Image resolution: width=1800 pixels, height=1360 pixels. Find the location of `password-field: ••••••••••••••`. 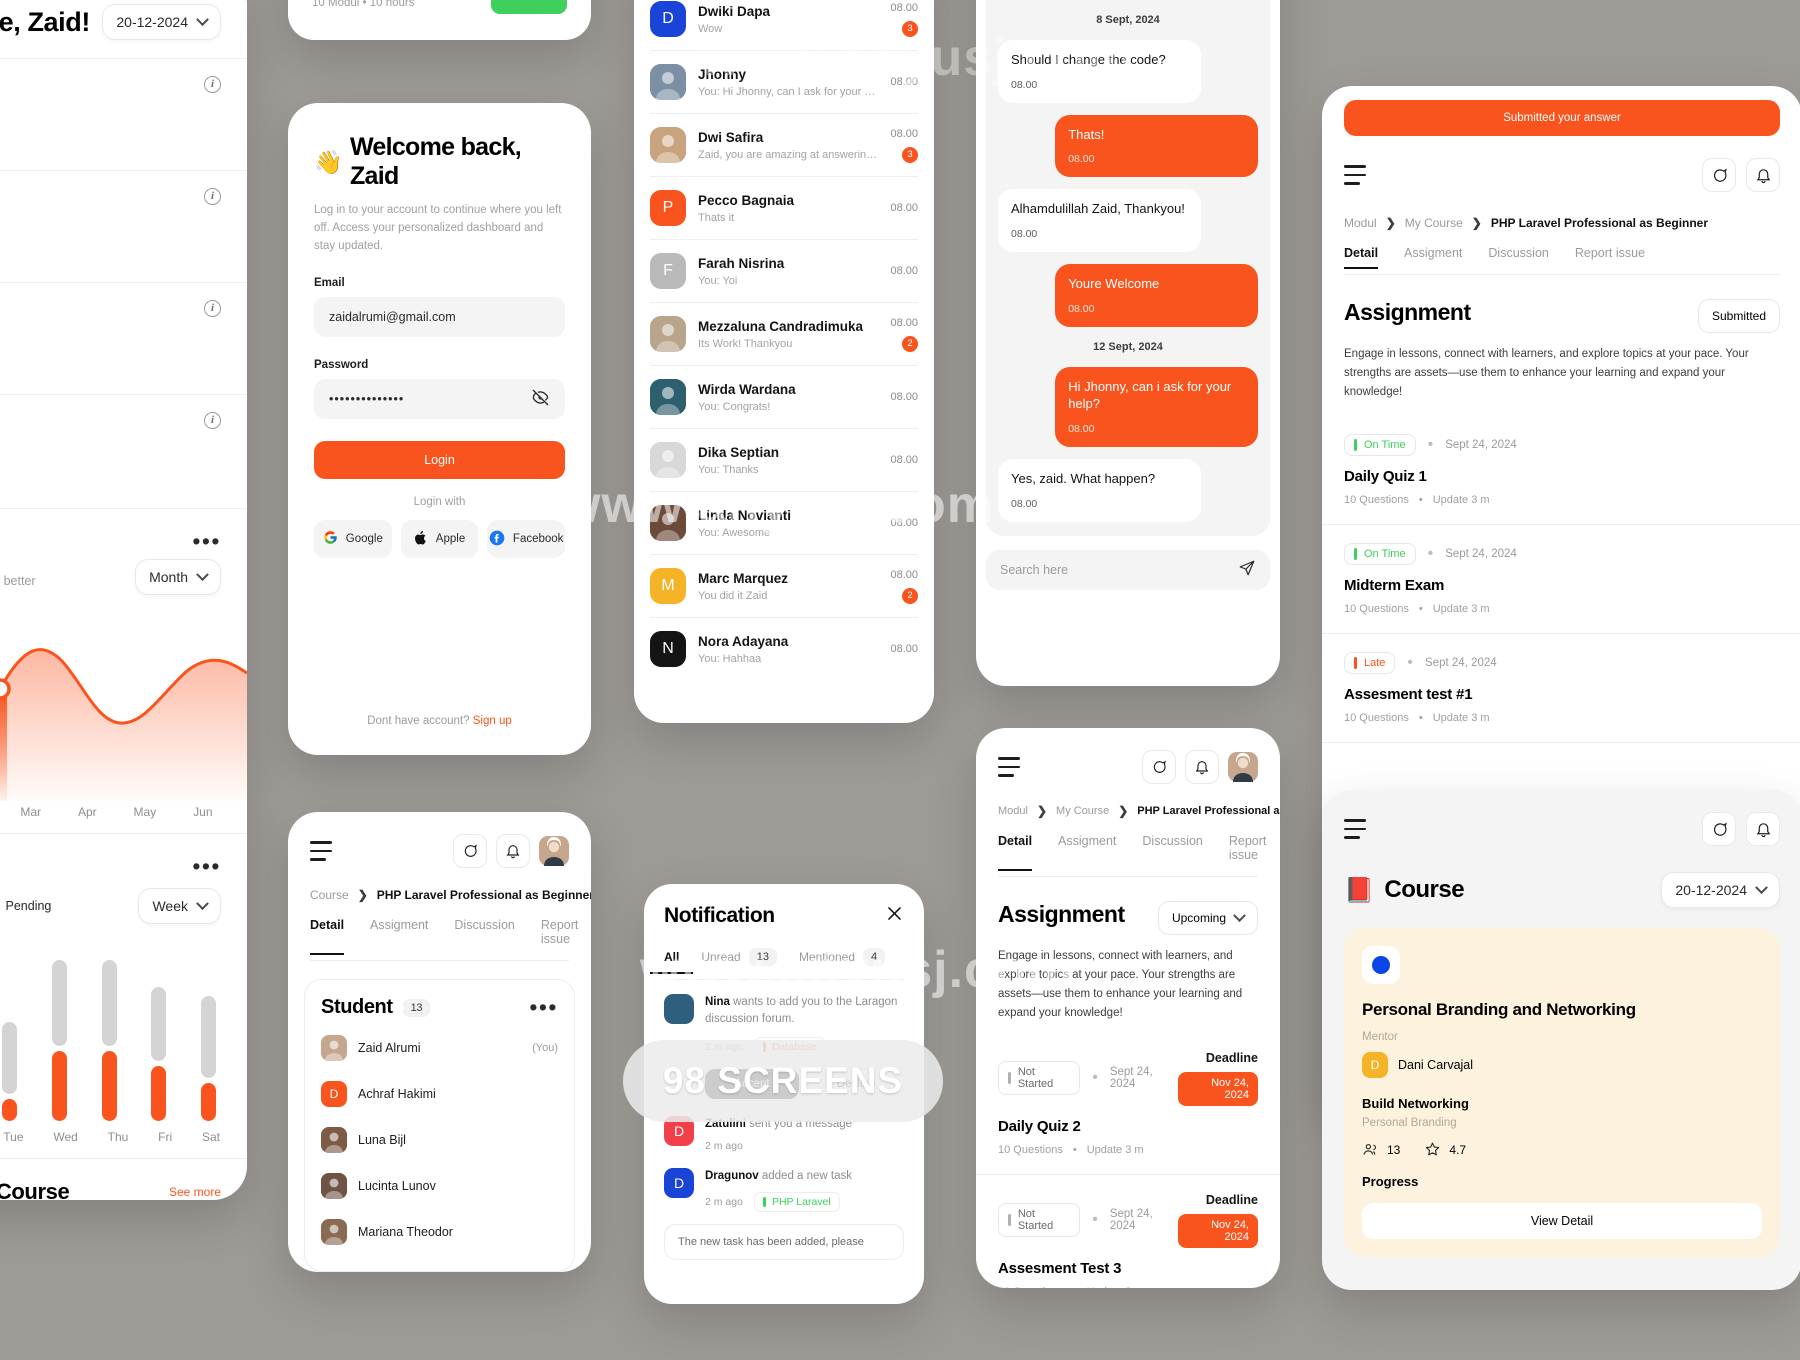

password-field: •••••••••••••• is located at coordinates (439, 399).